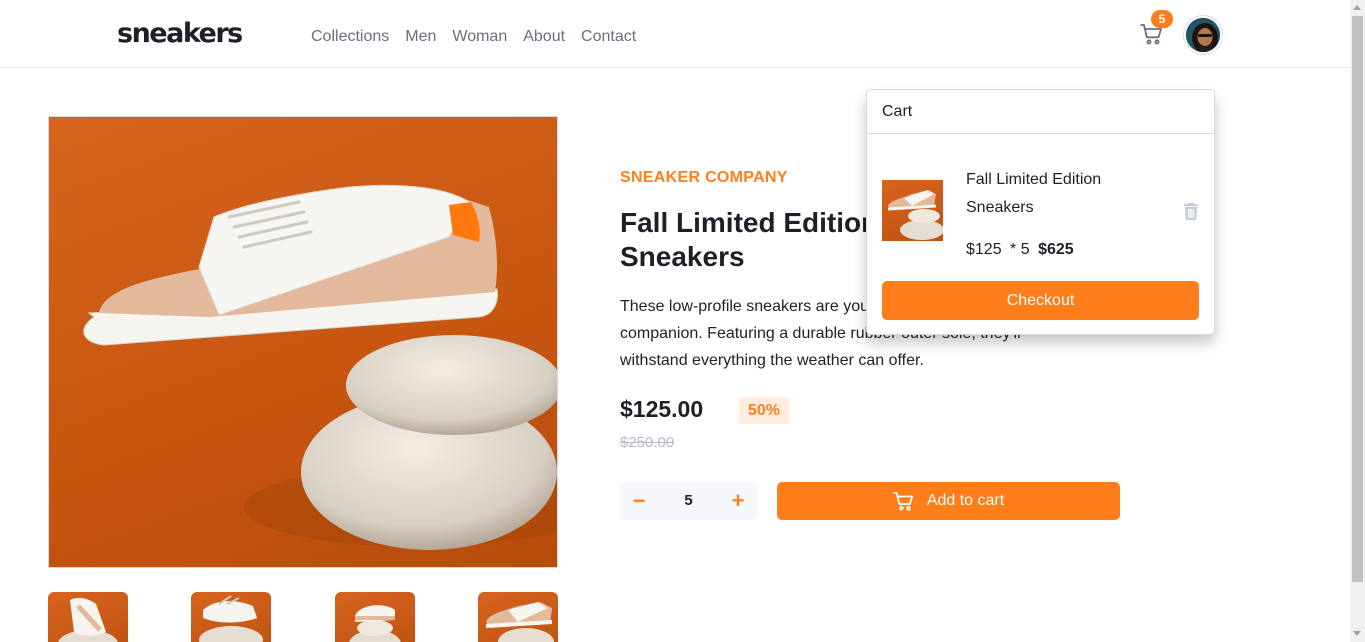  Describe the element at coordinates (1040, 133) in the screenshot. I see `cart-divider` at that location.